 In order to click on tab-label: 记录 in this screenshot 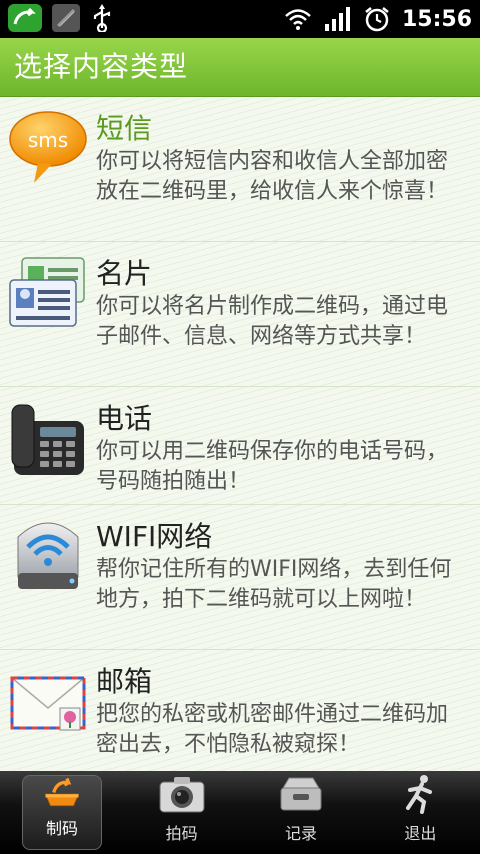, I will do `click(300, 833)`.